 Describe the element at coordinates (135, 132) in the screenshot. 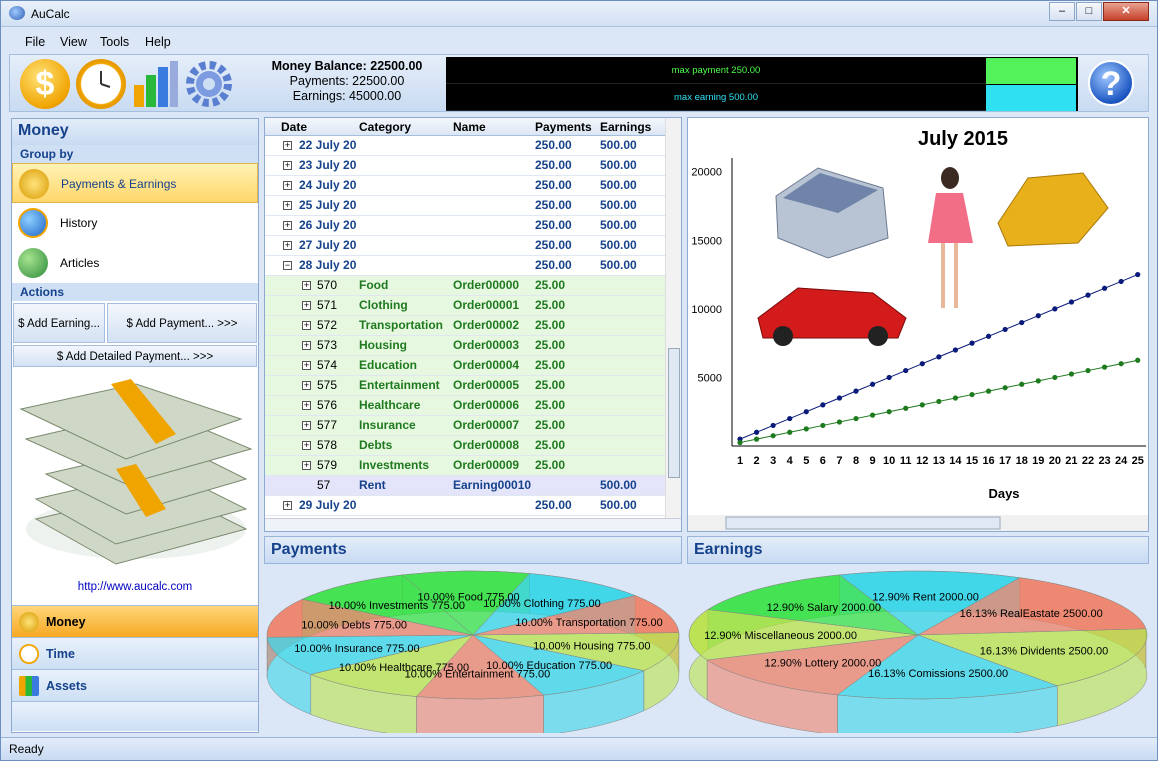

I see `money-header: Money` at that location.